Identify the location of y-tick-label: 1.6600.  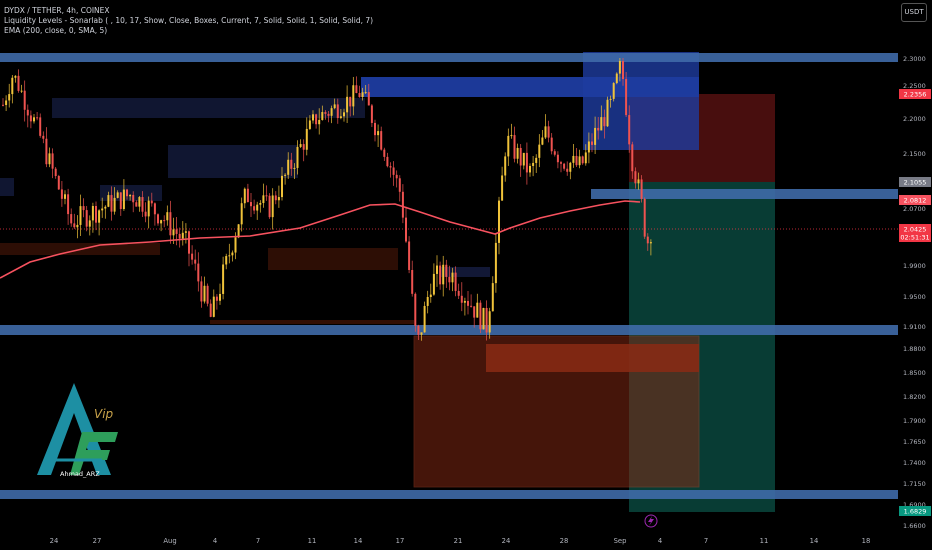
(914, 526).